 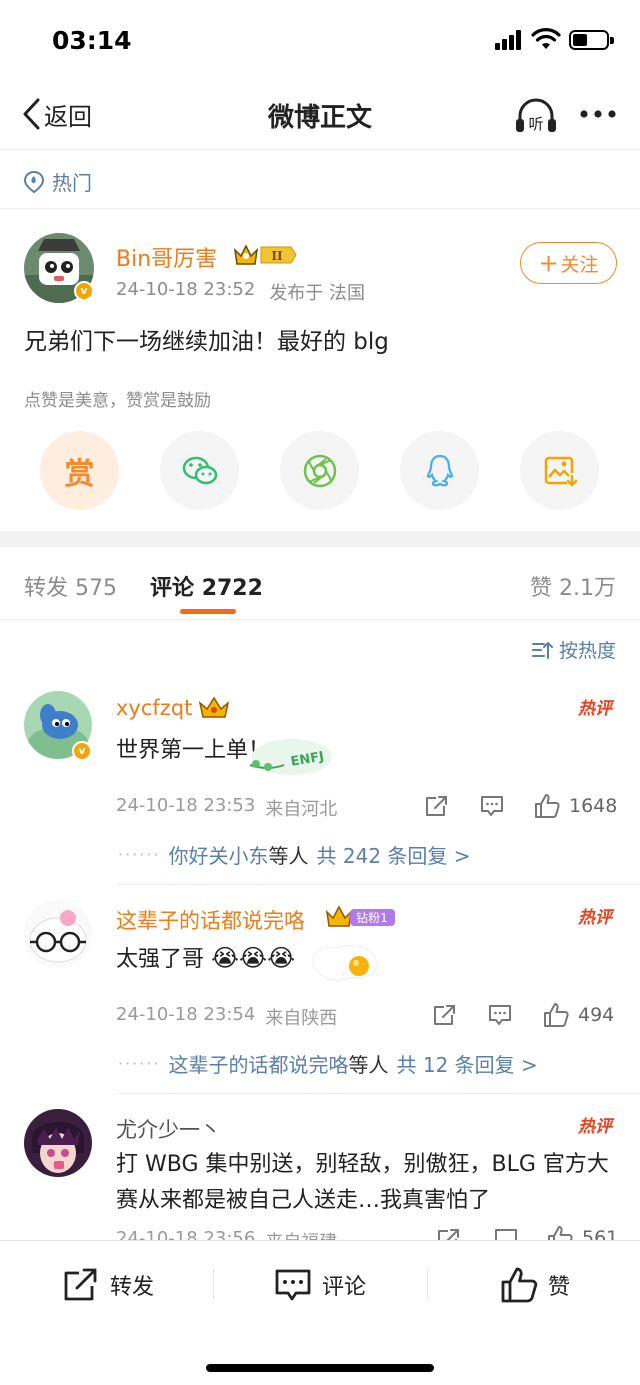 I want to click on save-image-icon, so click(x=560, y=471).